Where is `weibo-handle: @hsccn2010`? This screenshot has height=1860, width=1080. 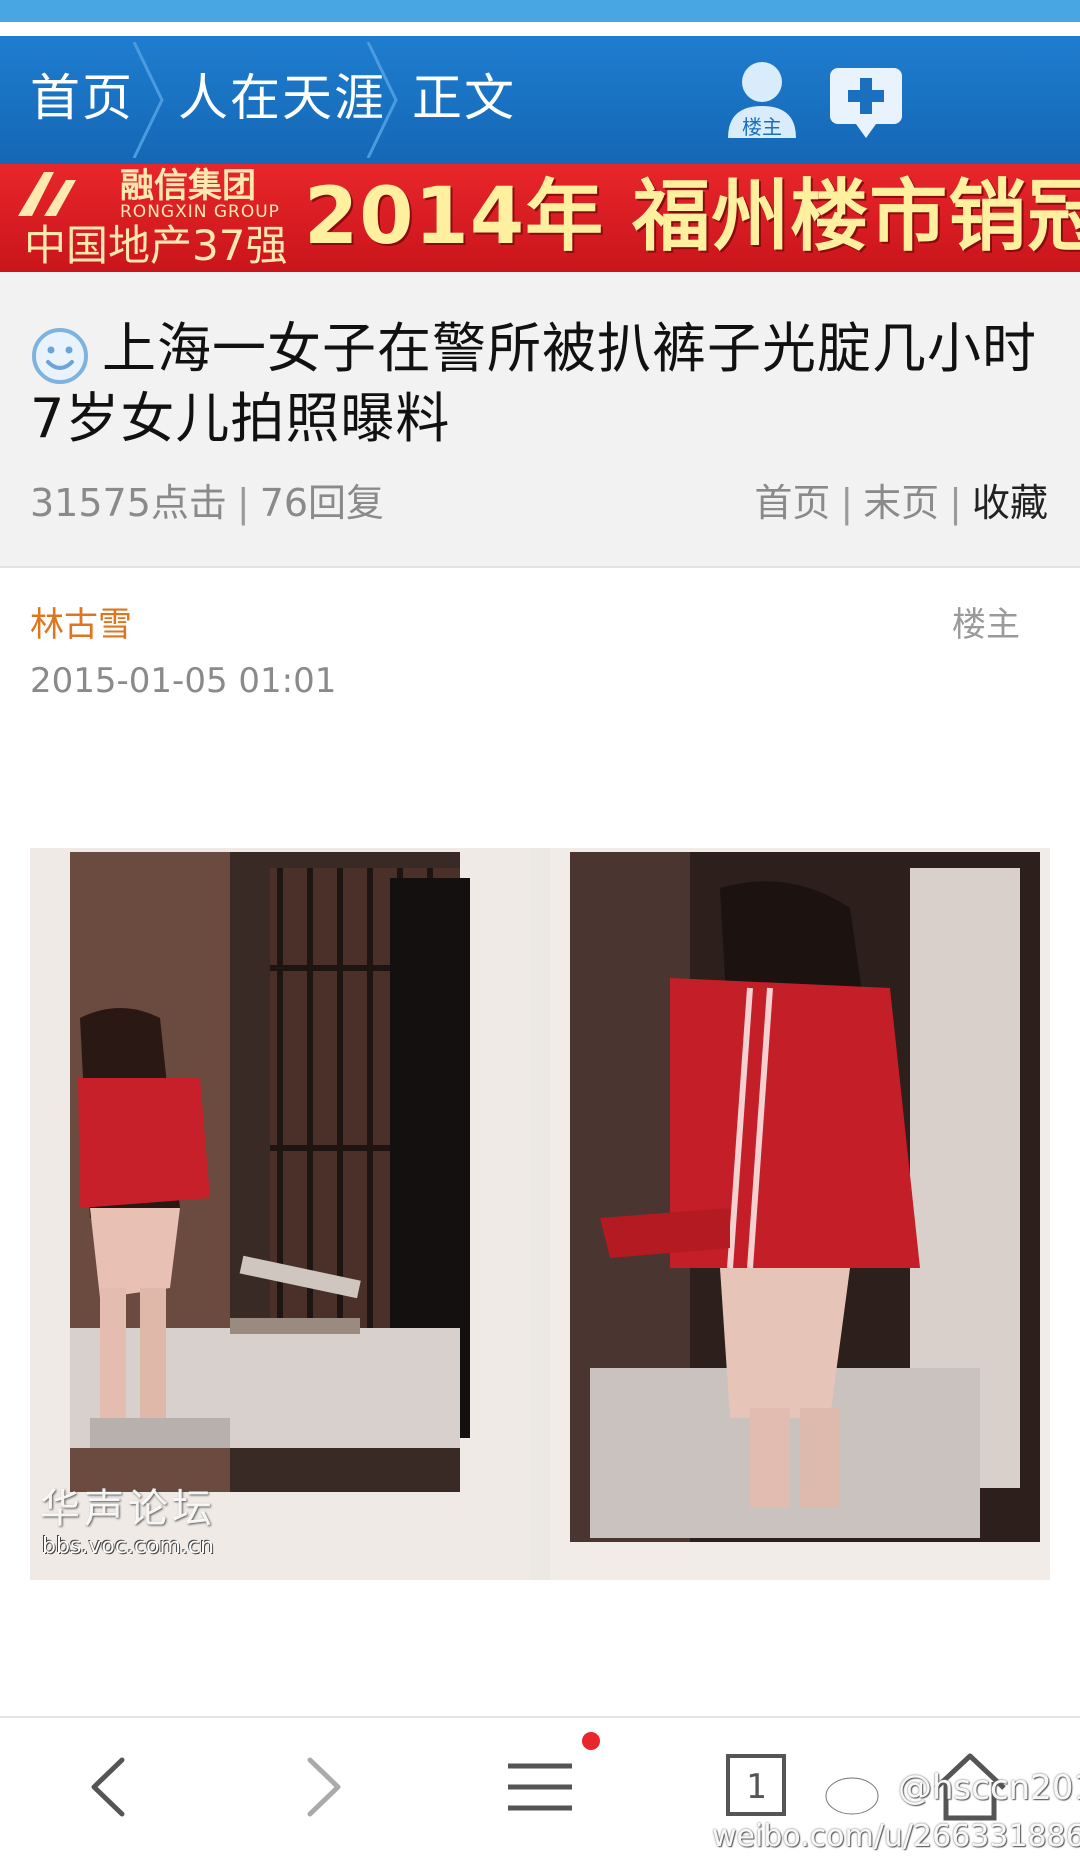 weibo-handle: @hsccn2010 is located at coordinates (989, 1788).